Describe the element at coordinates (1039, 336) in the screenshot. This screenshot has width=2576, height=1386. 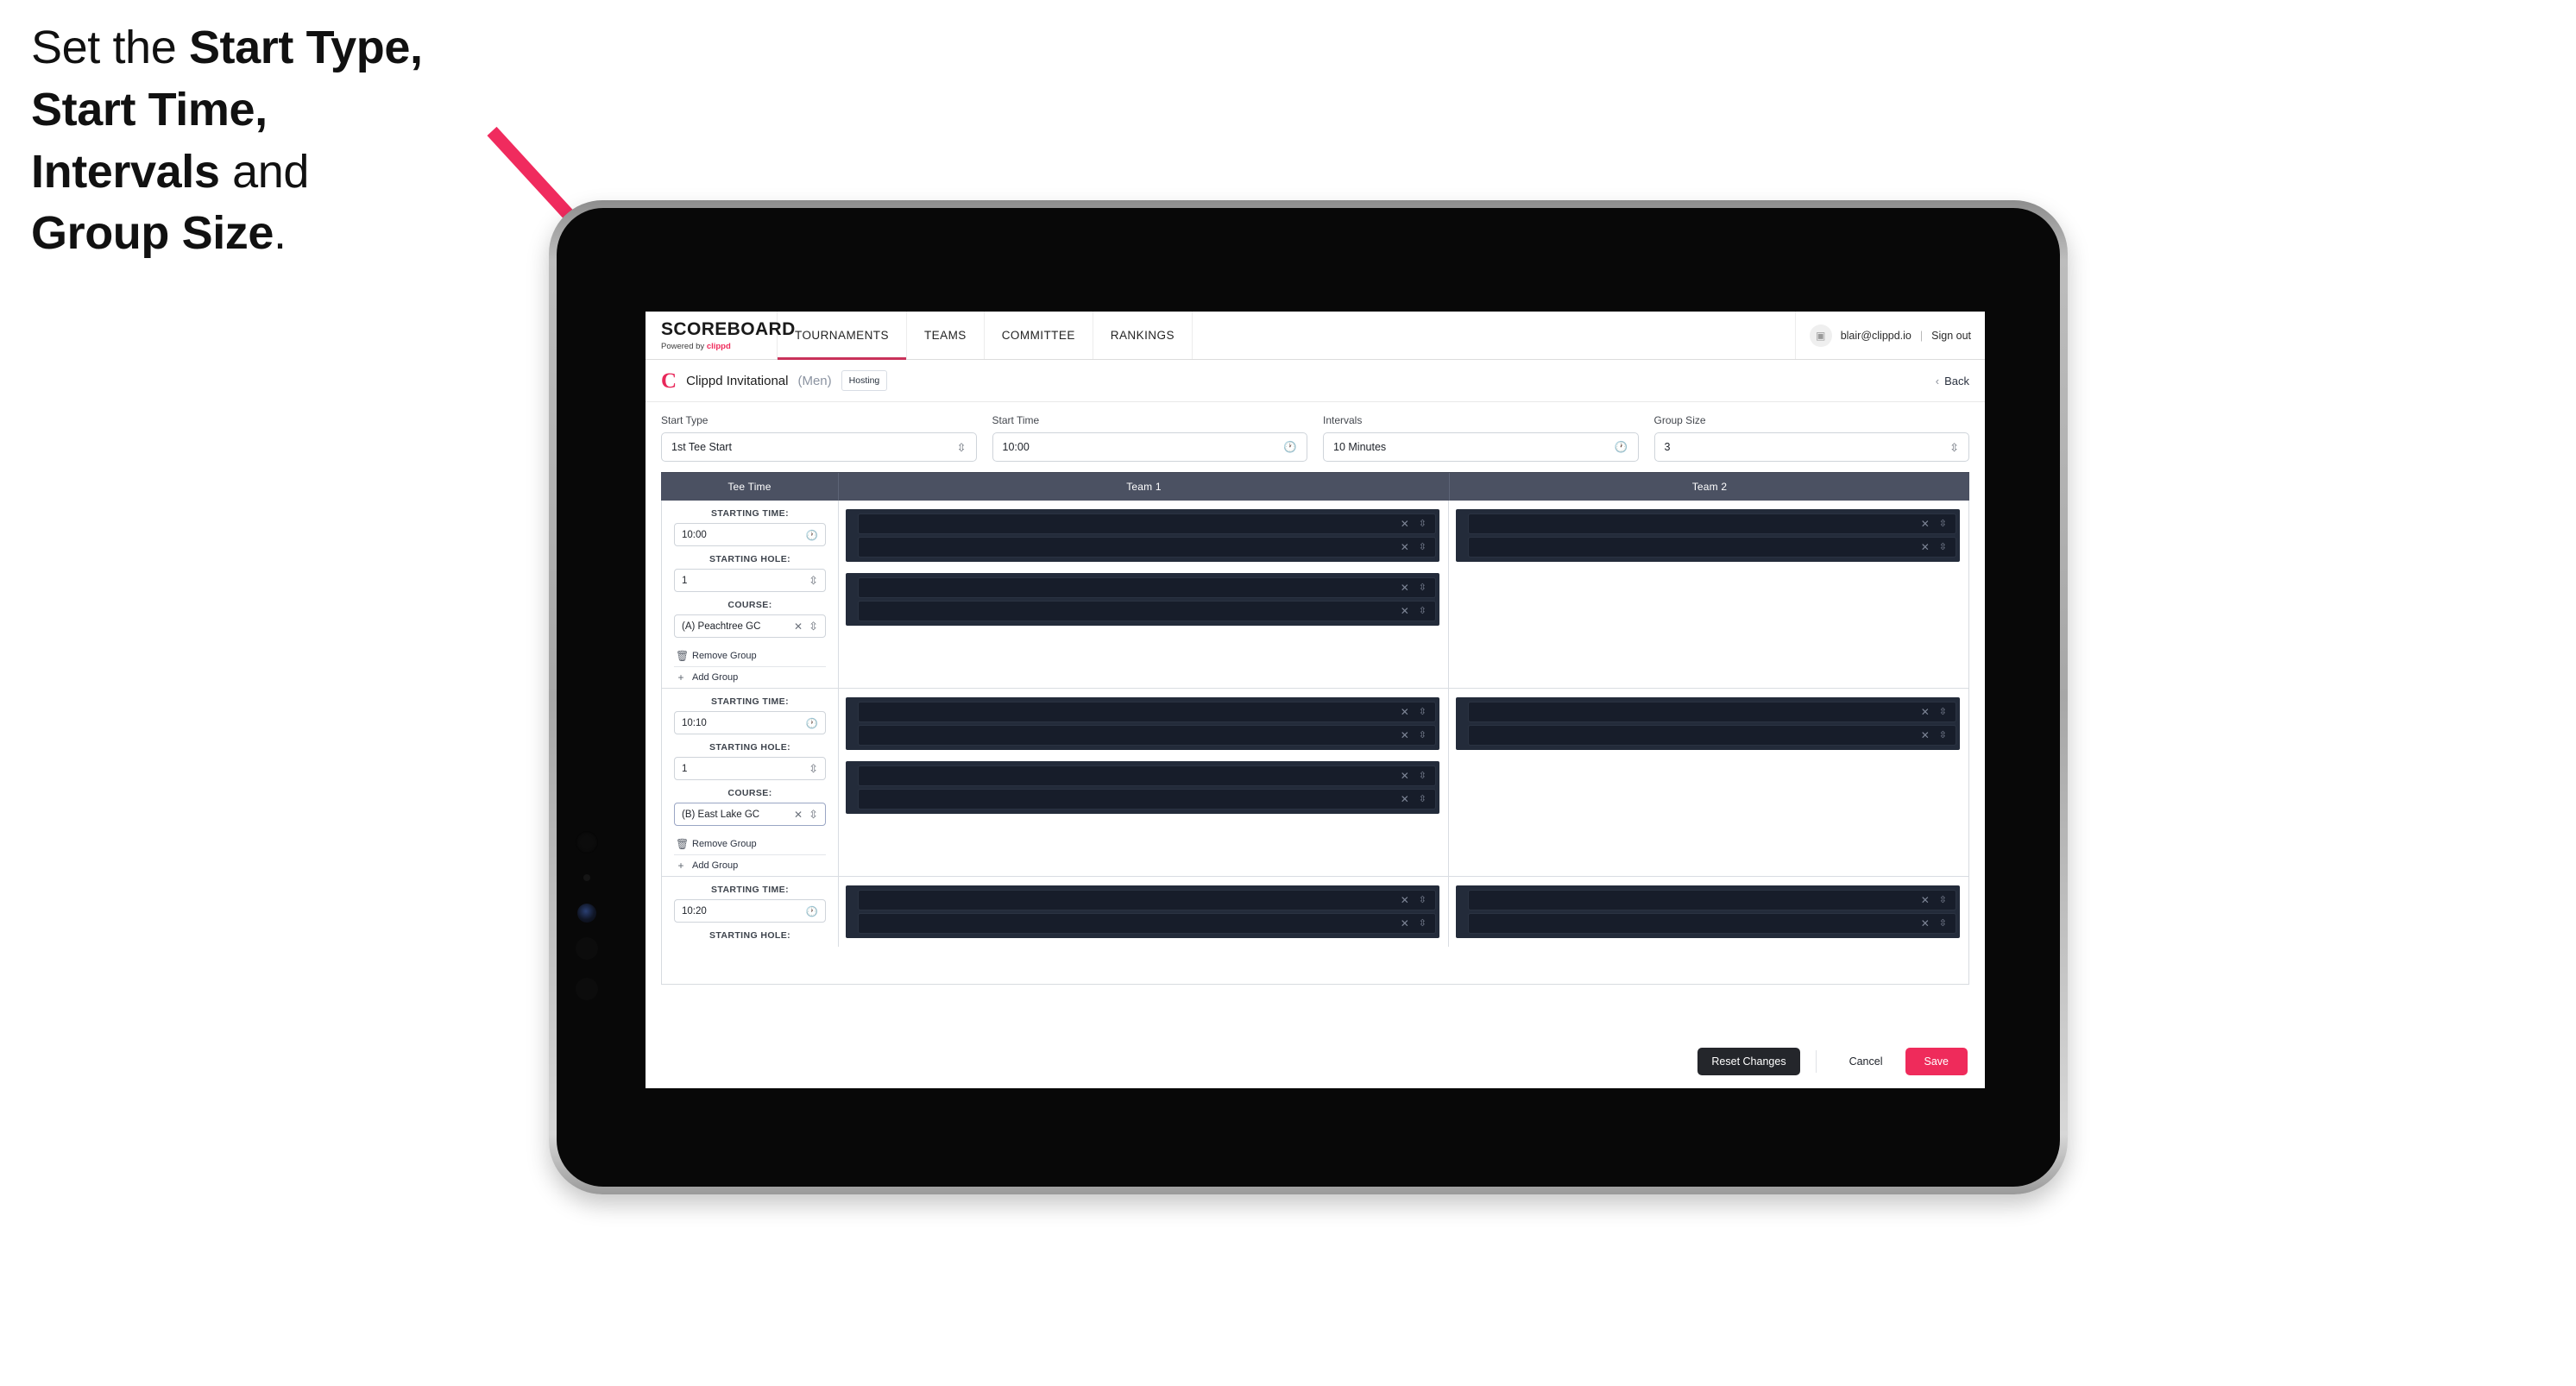
I see `nav-tab-committee: COMMITTEE` at that location.